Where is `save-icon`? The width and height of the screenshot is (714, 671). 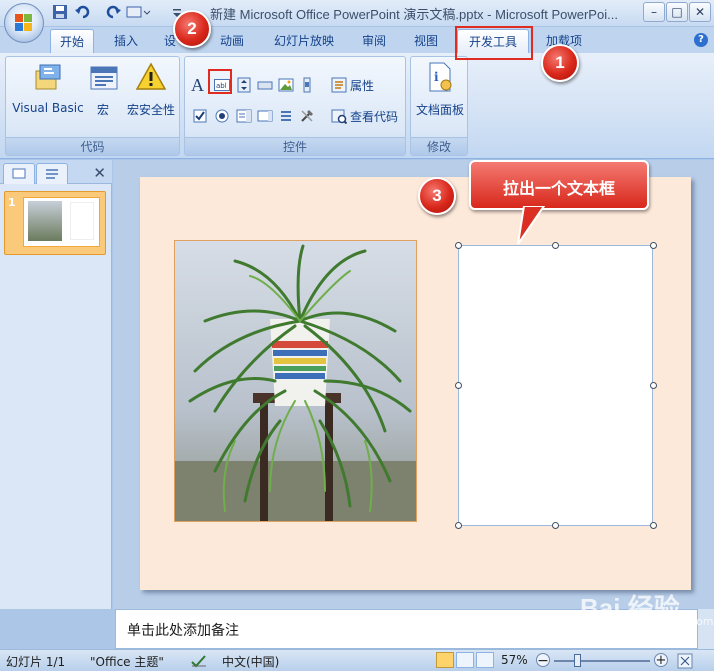 save-icon is located at coordinates (60, 13).